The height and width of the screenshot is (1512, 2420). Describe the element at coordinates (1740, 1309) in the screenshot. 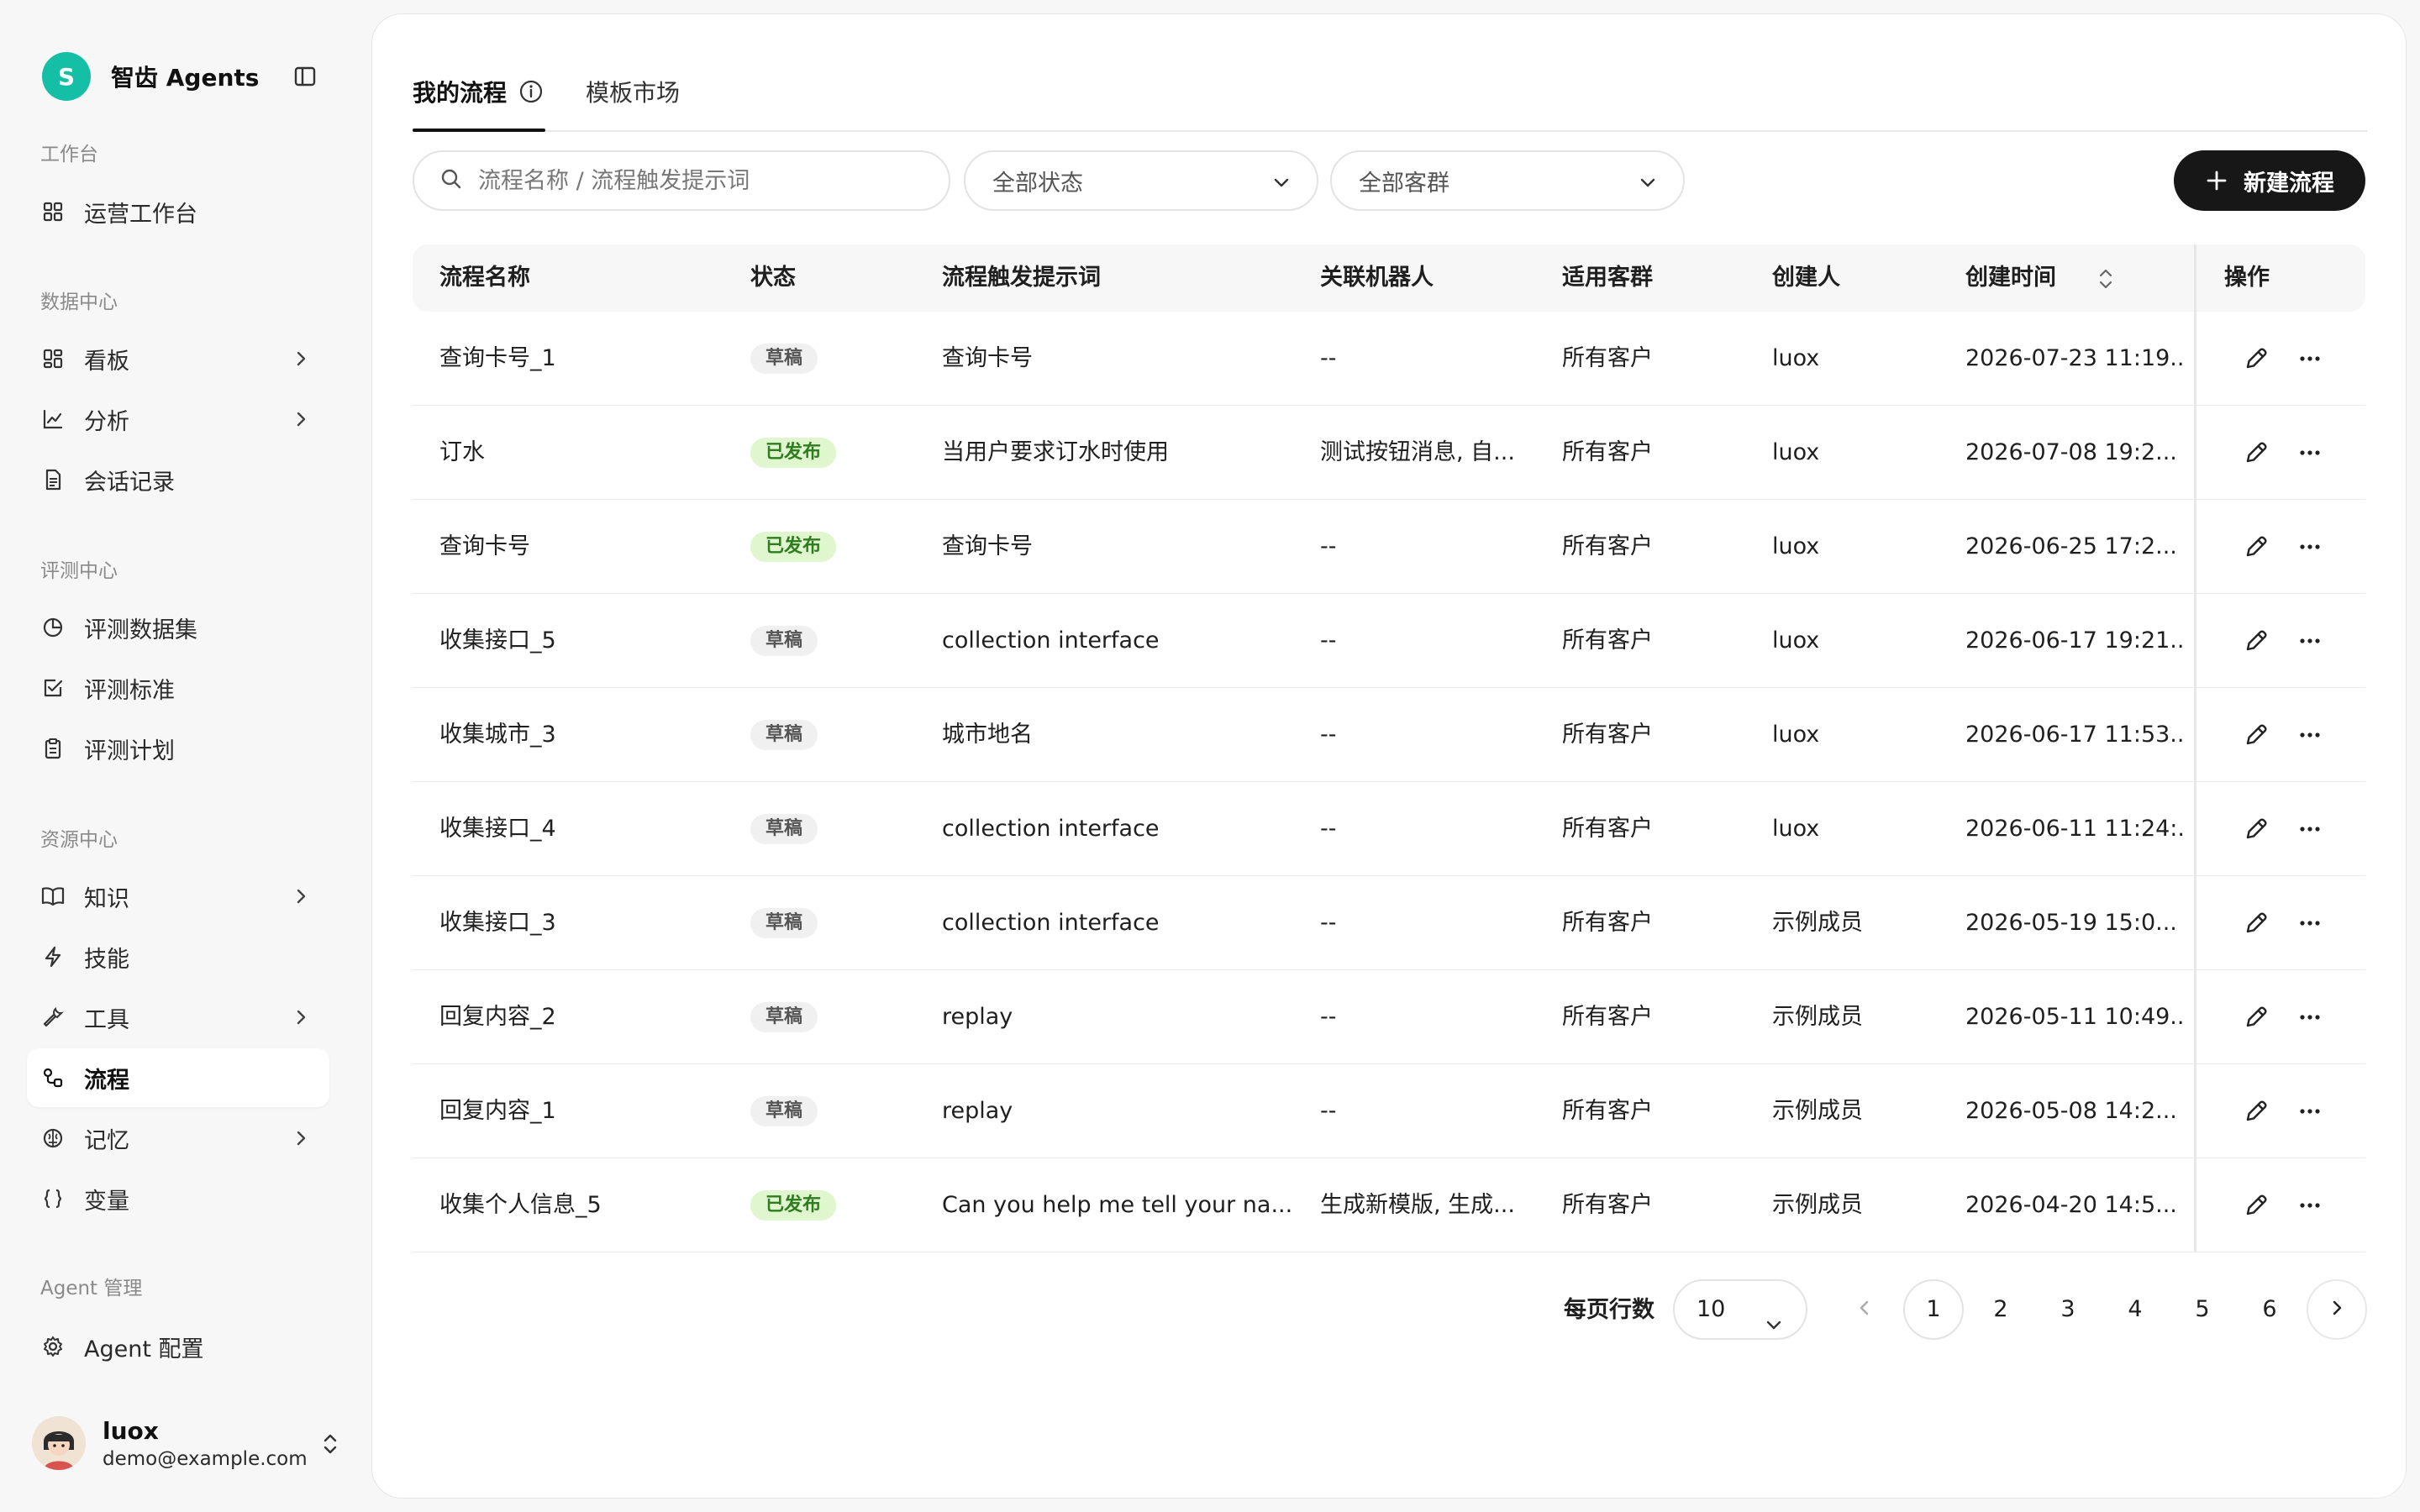

I see `rows-per-page-select: 10` at that location.